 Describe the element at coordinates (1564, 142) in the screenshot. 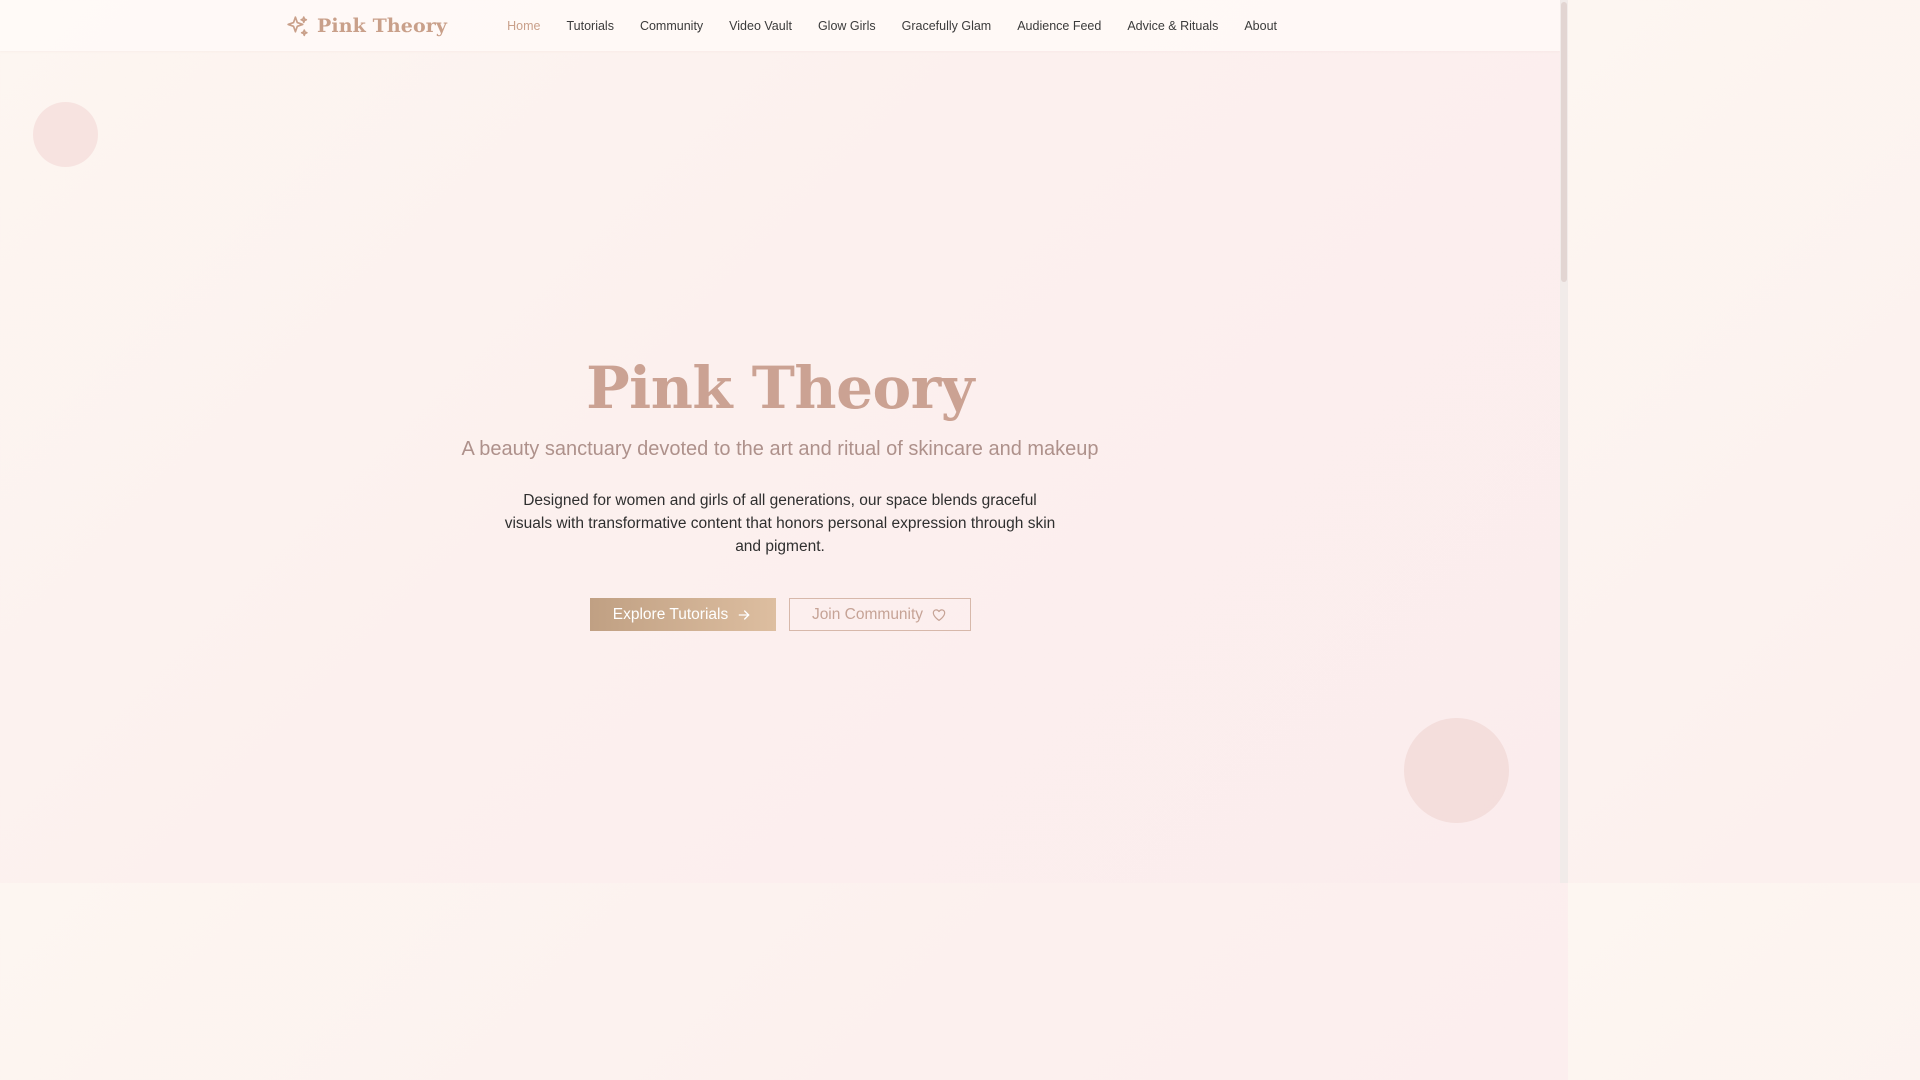

I see `scrollbar-thumb` at that location.